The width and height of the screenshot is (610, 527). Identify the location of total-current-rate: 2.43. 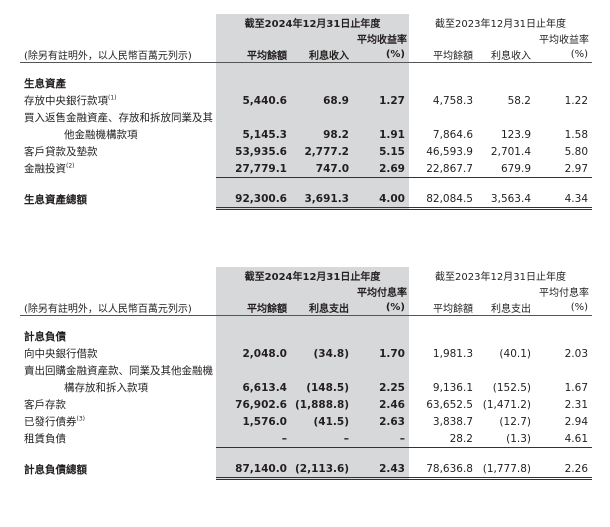
(381, 470).